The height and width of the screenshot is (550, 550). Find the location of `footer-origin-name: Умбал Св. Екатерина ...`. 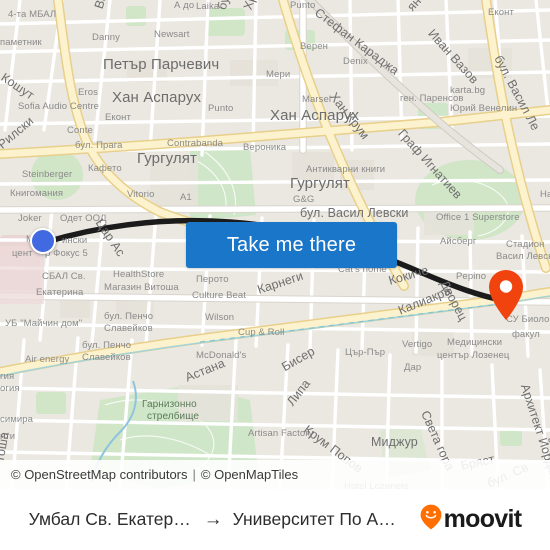

footer-origin-name: Умбал Св. Екатерина ... is located at coordinates (111, 519).